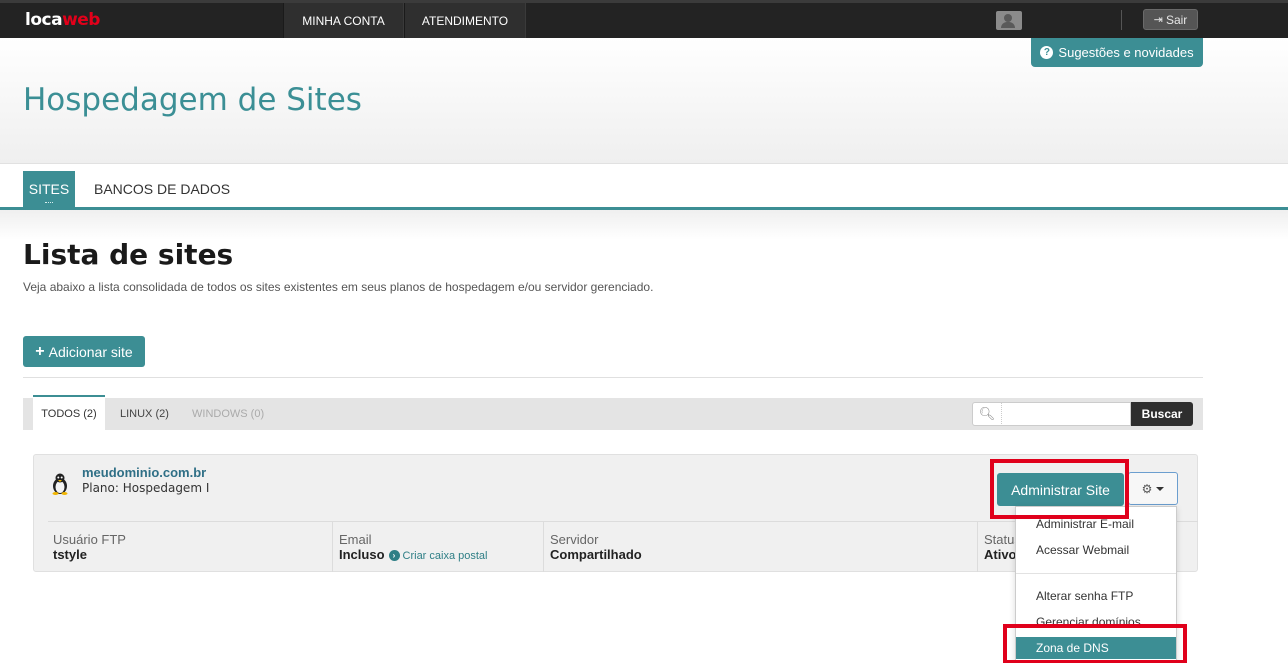  What do you see at coordinates (1158, 20) in the screenshot?
I see `logout-icon: ⇥` at bounding box center [1158, 20].